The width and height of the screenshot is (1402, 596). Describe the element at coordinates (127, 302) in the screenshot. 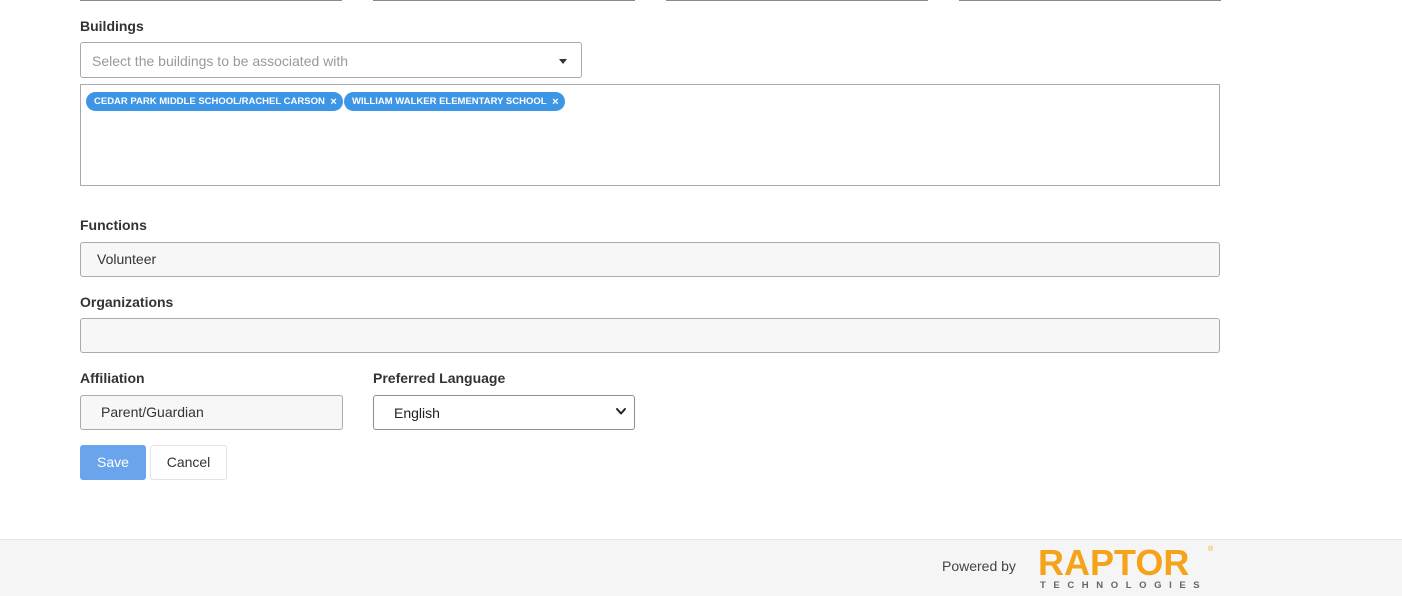

I see `organizations-label: Organizations` at that location.